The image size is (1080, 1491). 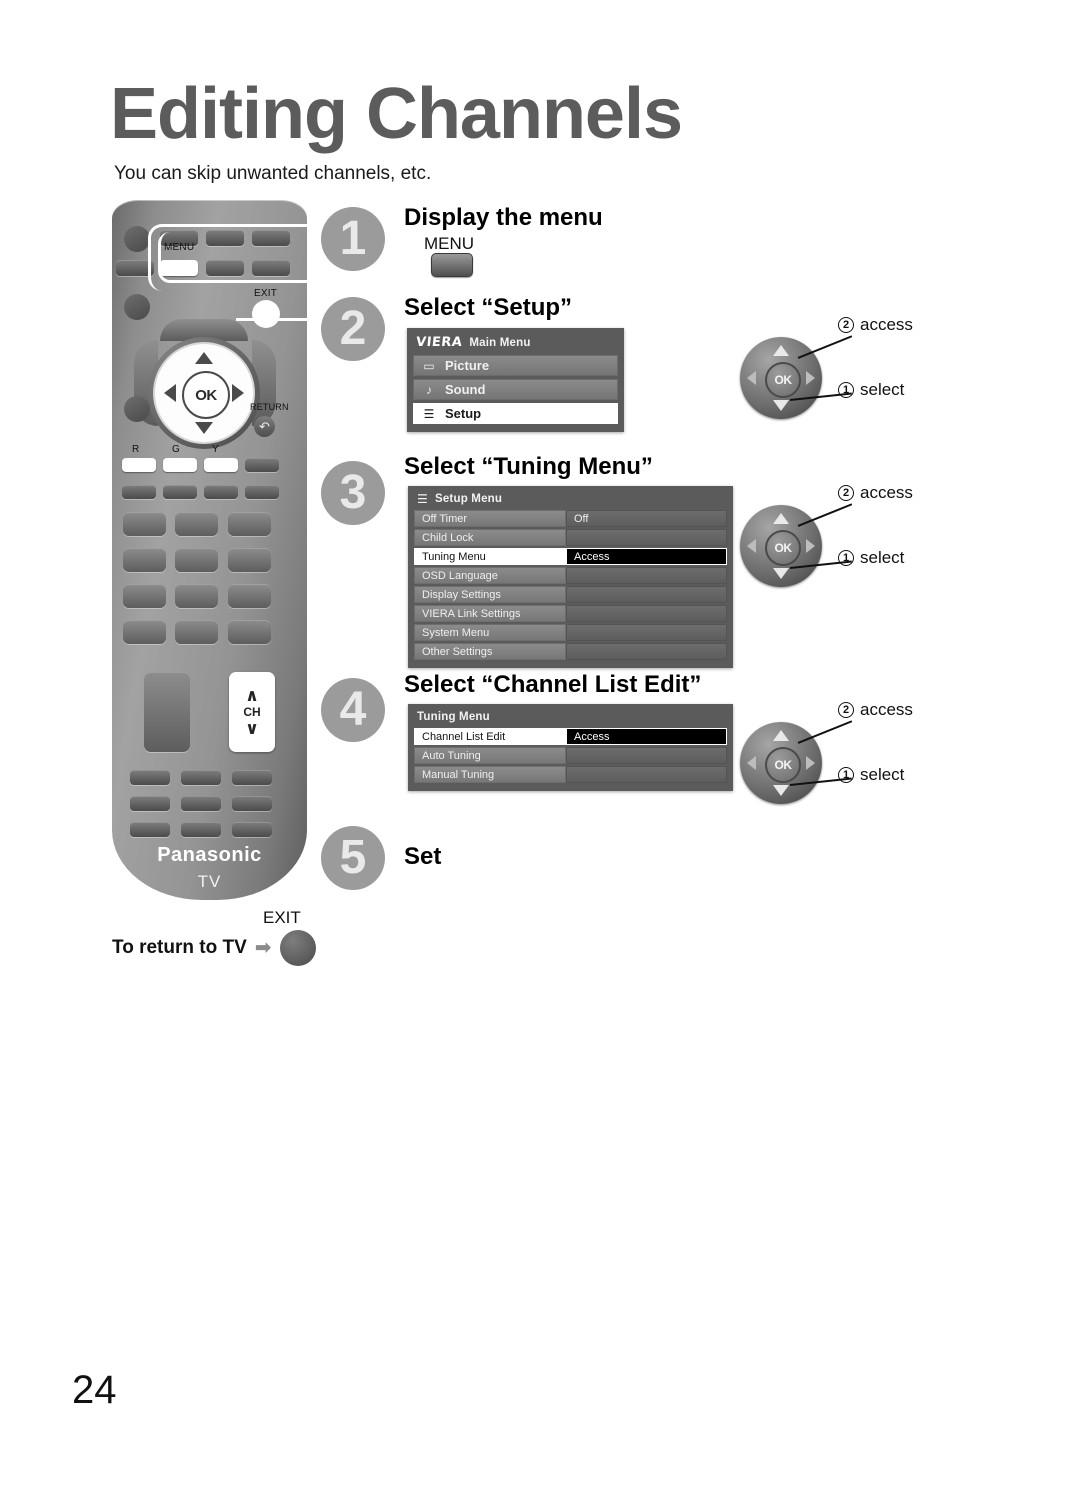 I want to click on footer-exit-button, so click(x=297, y=948).